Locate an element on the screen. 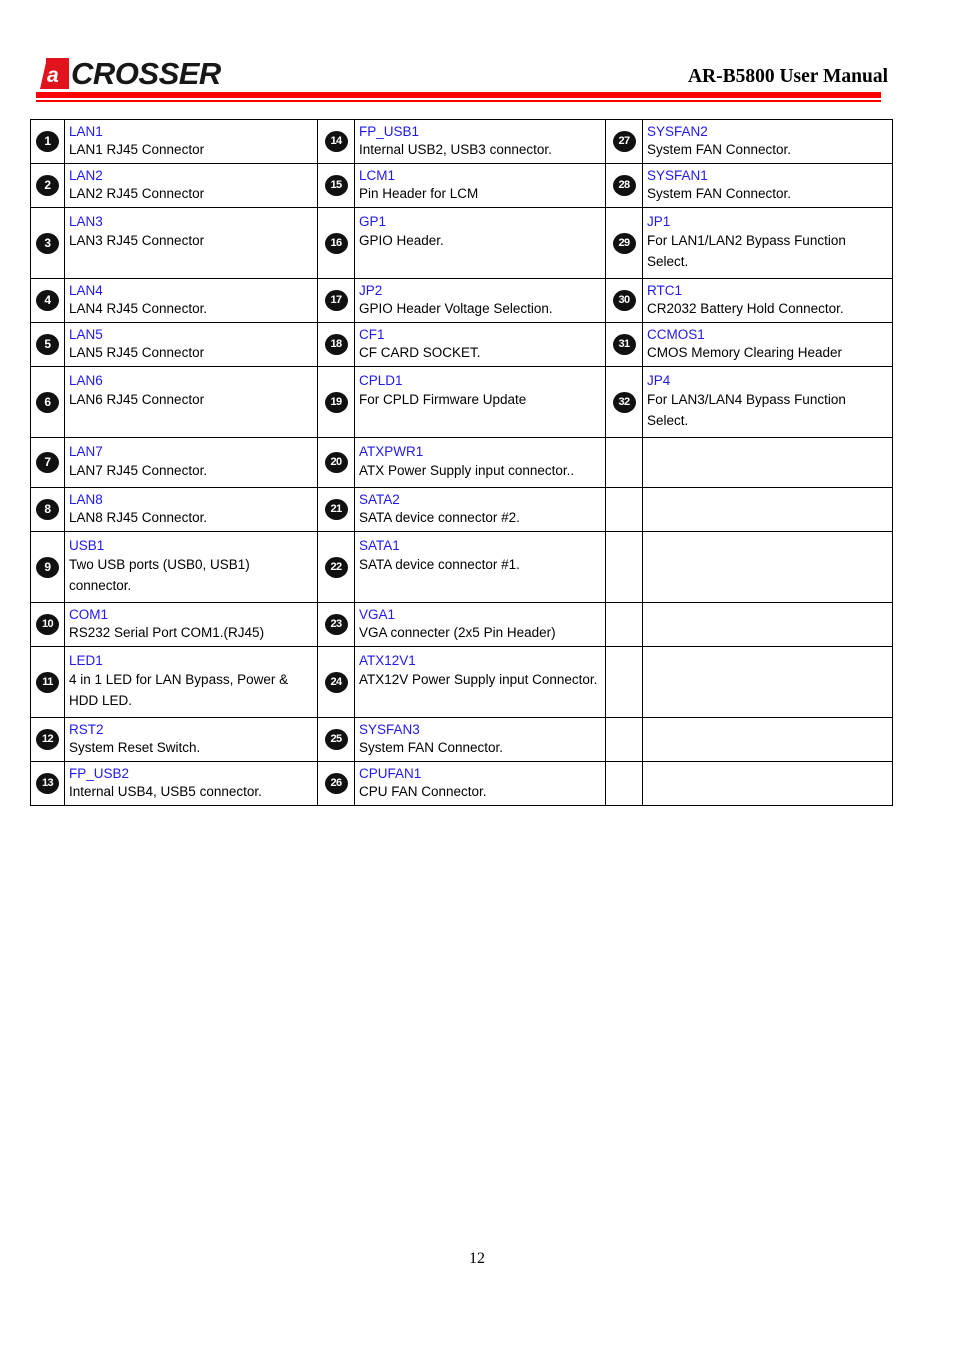  item-number-cell: 26 is located at coordinates (336, 783).